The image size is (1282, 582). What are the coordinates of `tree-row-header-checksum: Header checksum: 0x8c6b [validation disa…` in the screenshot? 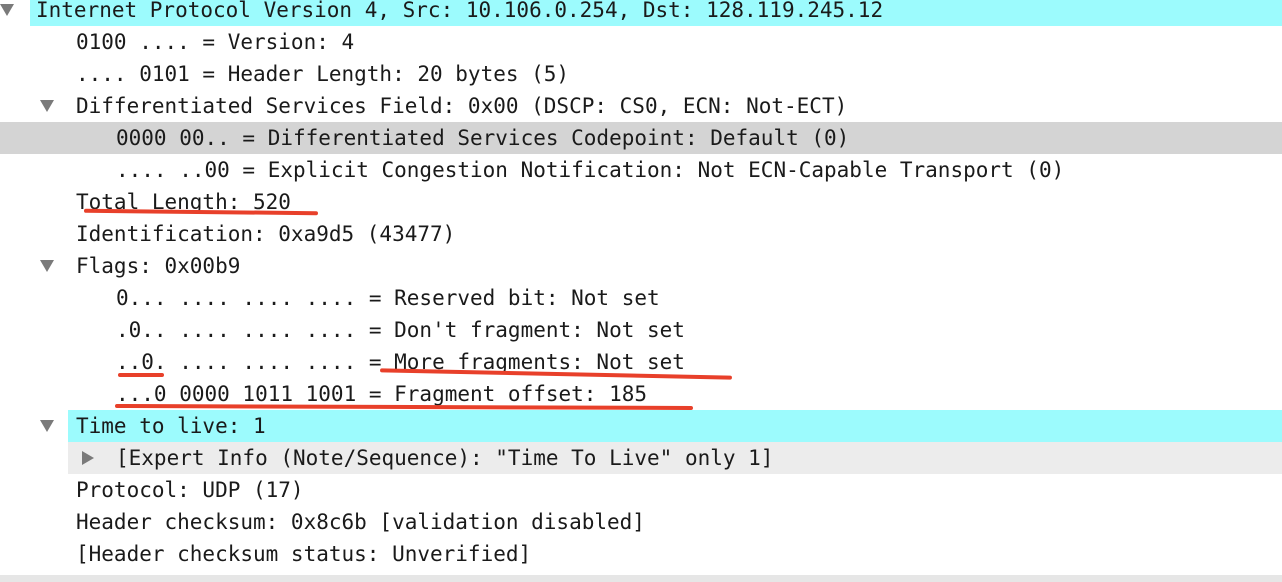 It's located at (641, 522).